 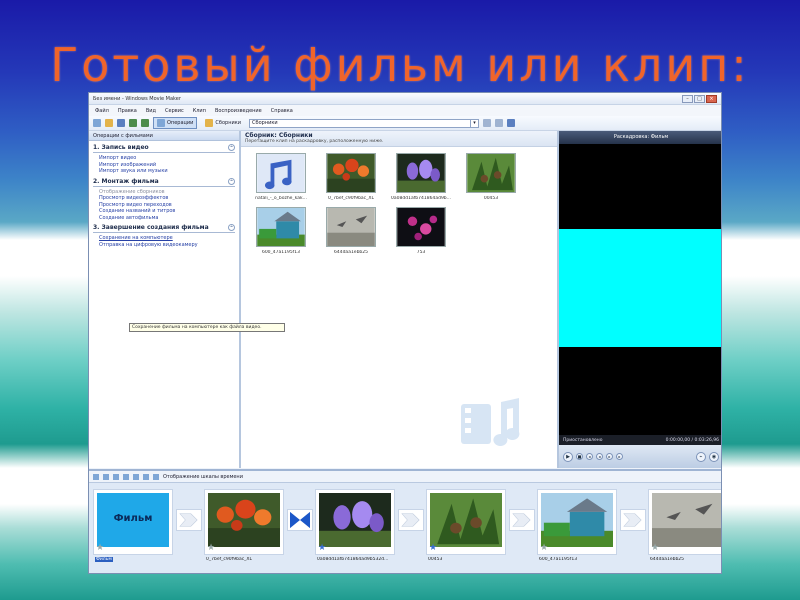 I want to click on forward-icon: ▸, so click(x=619, y=456).